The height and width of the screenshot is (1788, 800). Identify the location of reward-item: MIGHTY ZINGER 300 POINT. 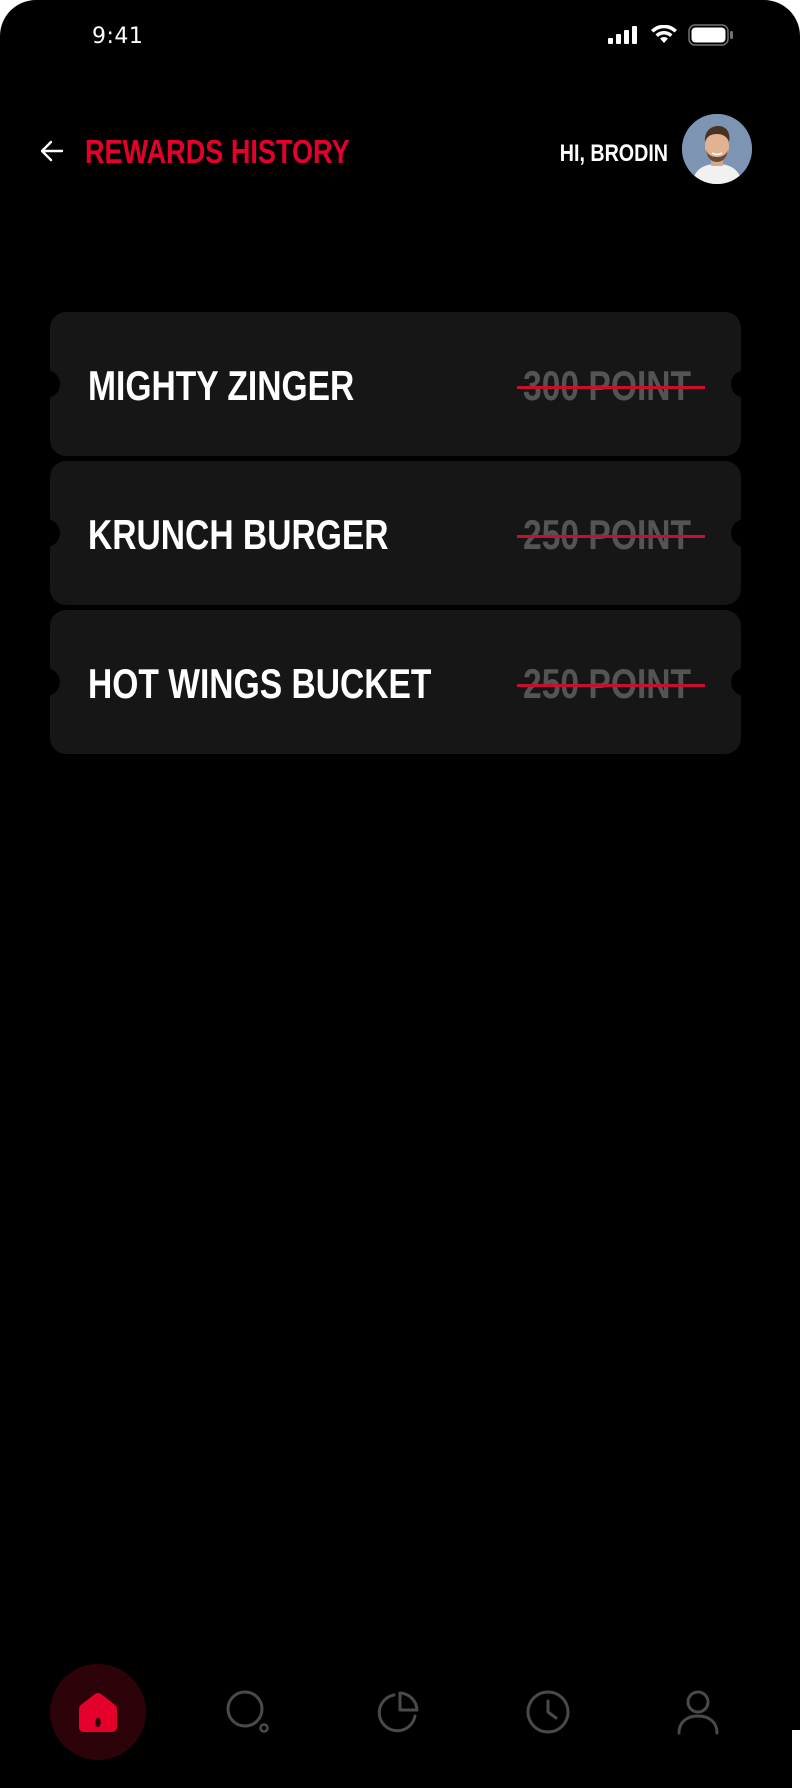
(395, 384).